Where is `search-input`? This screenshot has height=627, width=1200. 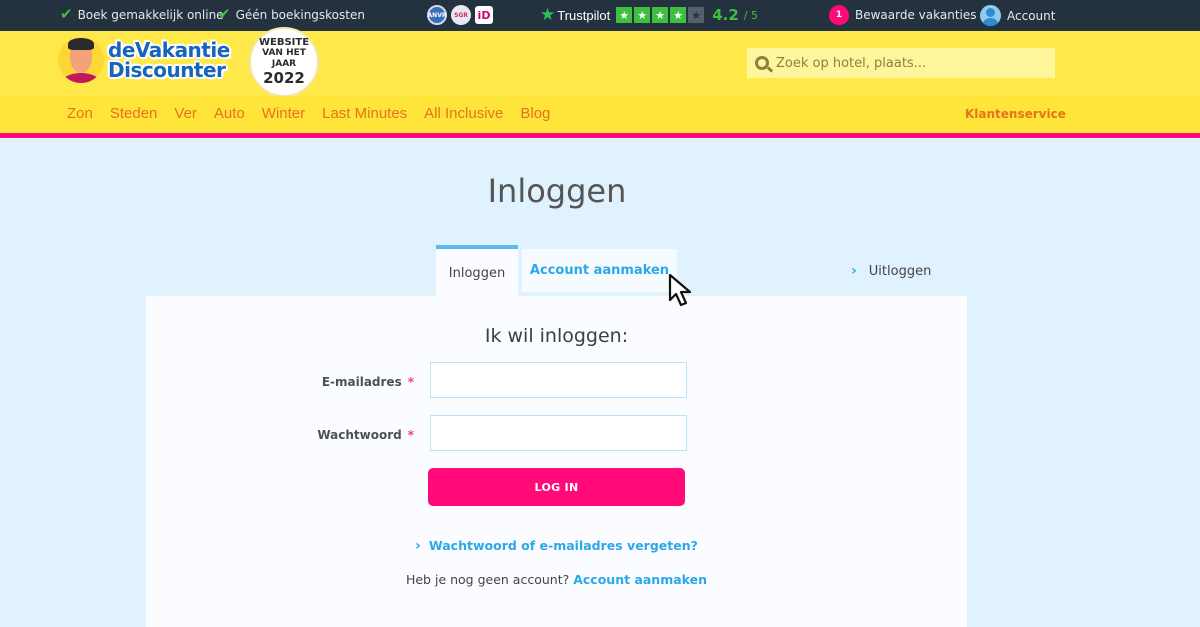 search-input is located at coordinates (911, 63).